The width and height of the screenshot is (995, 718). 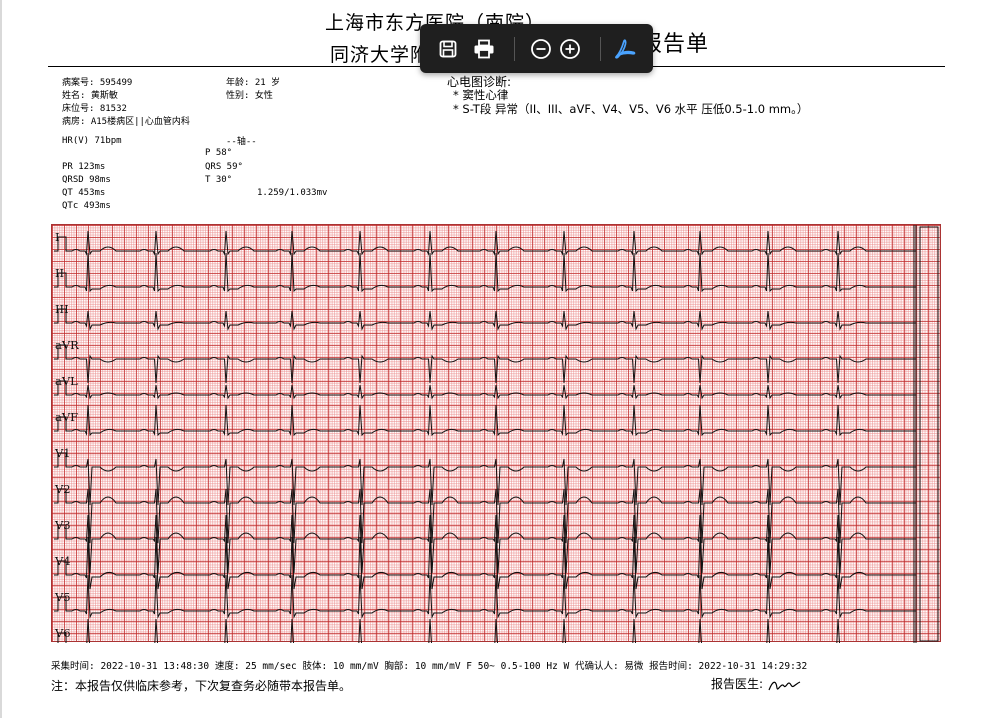 I want to click on zoom-out-icon, so click(x=541, y=49).